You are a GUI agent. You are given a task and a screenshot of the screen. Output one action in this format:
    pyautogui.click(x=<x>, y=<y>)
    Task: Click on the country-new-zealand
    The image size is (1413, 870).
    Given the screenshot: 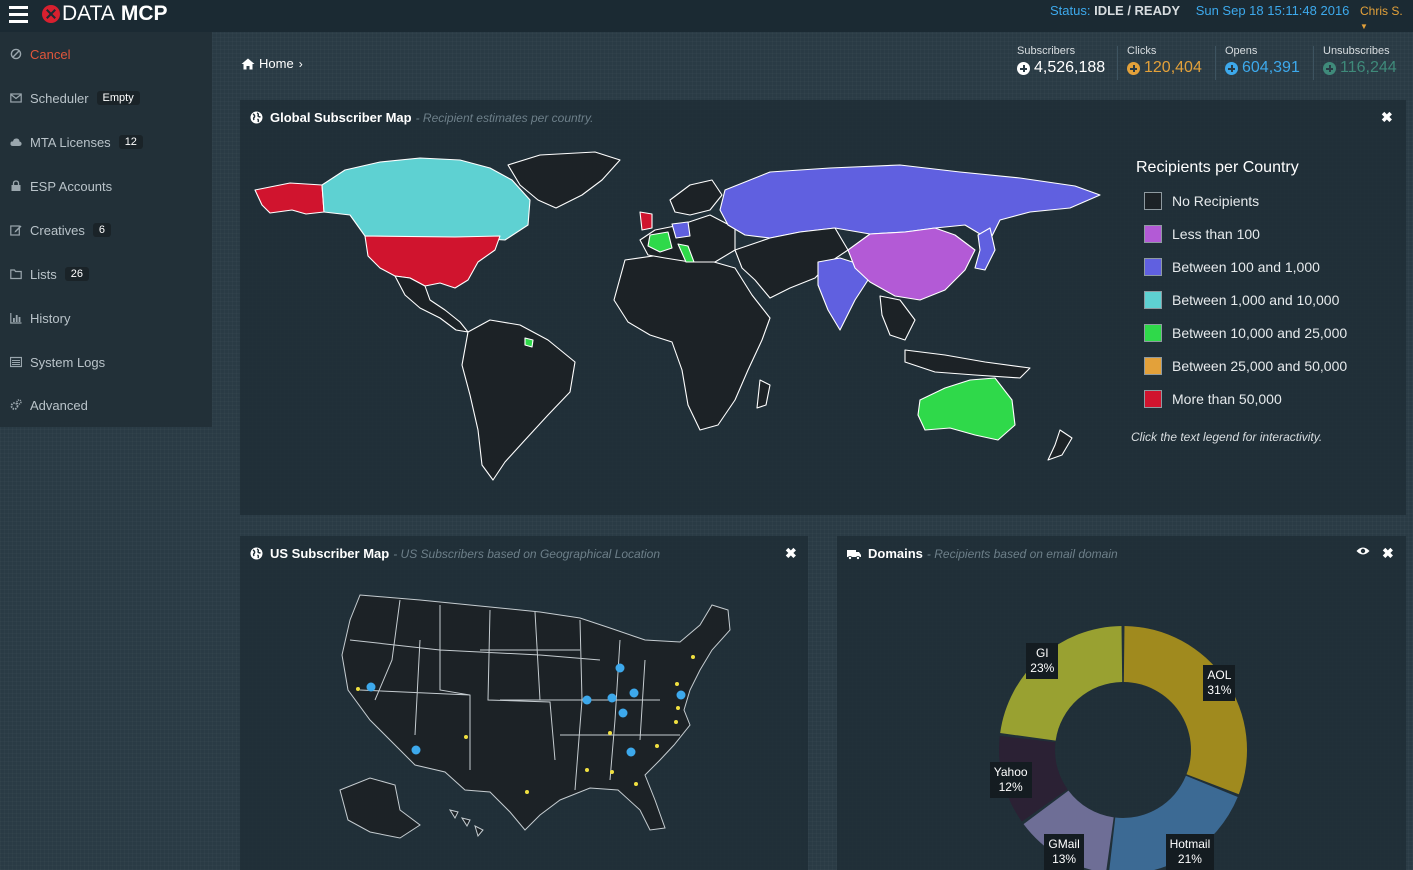 What is the action you would take?
    pyautogui.click(x=1060, y=445)
    